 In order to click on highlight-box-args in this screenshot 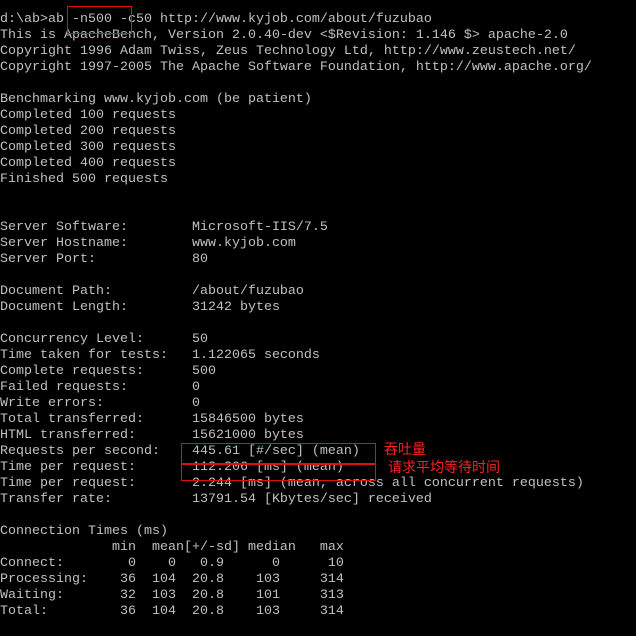, I will do `click(99, 20)`.